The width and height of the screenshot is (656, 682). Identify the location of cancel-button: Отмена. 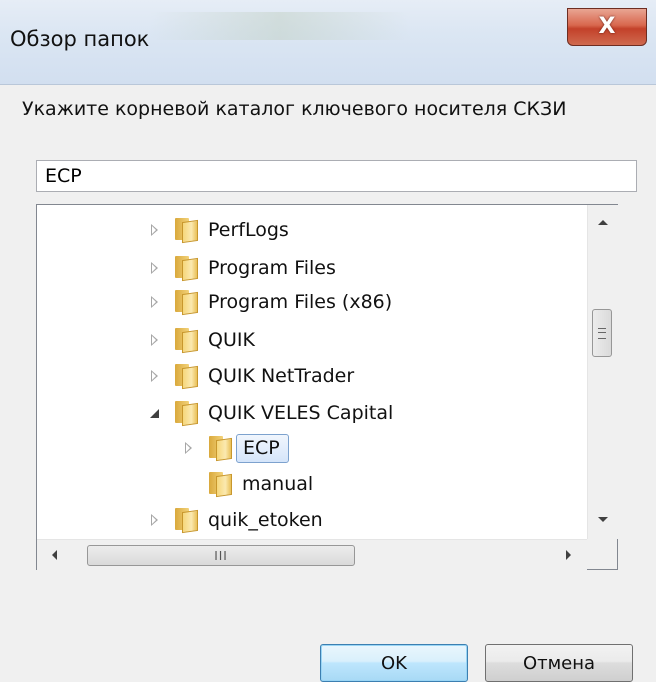
(559, 663).